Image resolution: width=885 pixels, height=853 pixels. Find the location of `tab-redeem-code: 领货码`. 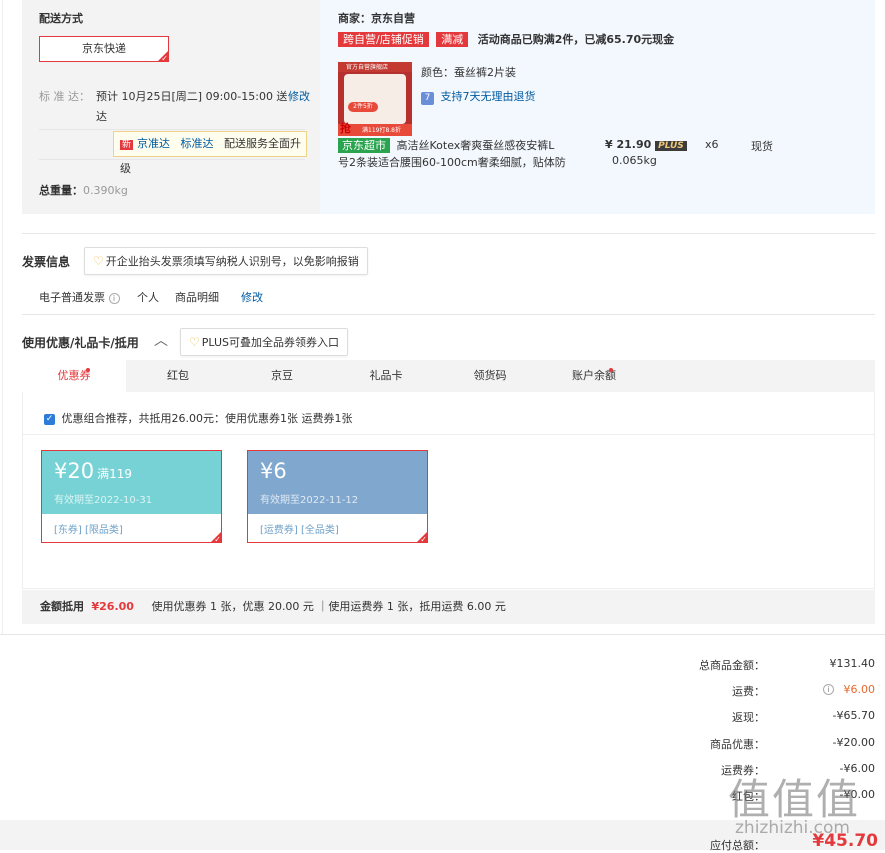

tab-redeem-code: 领货码 is located at coordinates (490, 376).